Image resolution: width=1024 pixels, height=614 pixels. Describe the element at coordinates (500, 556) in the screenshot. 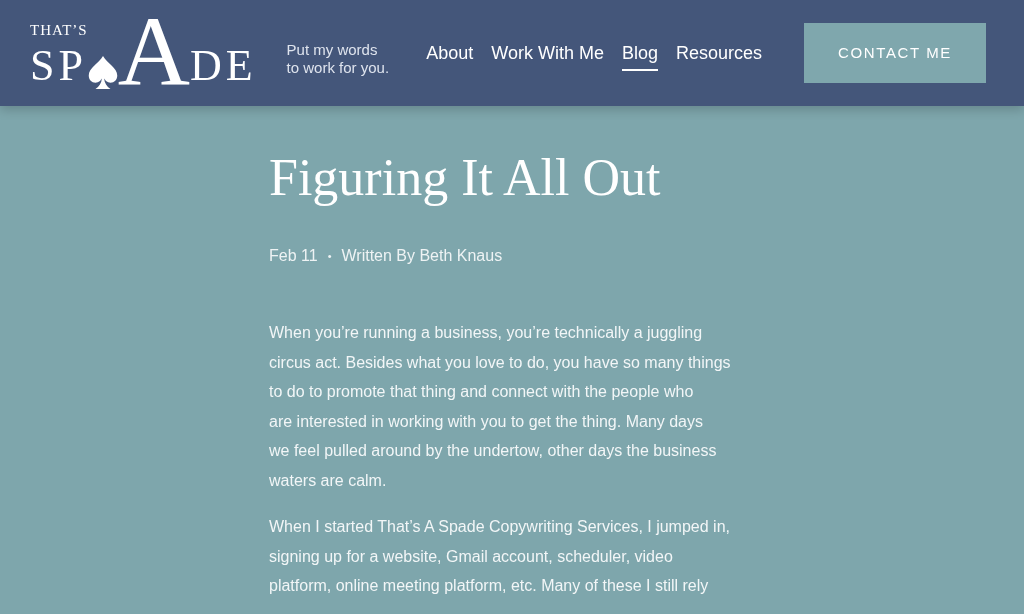

I see `body-paragraph: When I started That’s A Spade Copywriting Services, I jumped in, signing up for a website, Gmail account, scheduler, video platform, online meeting platform, etc. Many of these I still rely` at that location.